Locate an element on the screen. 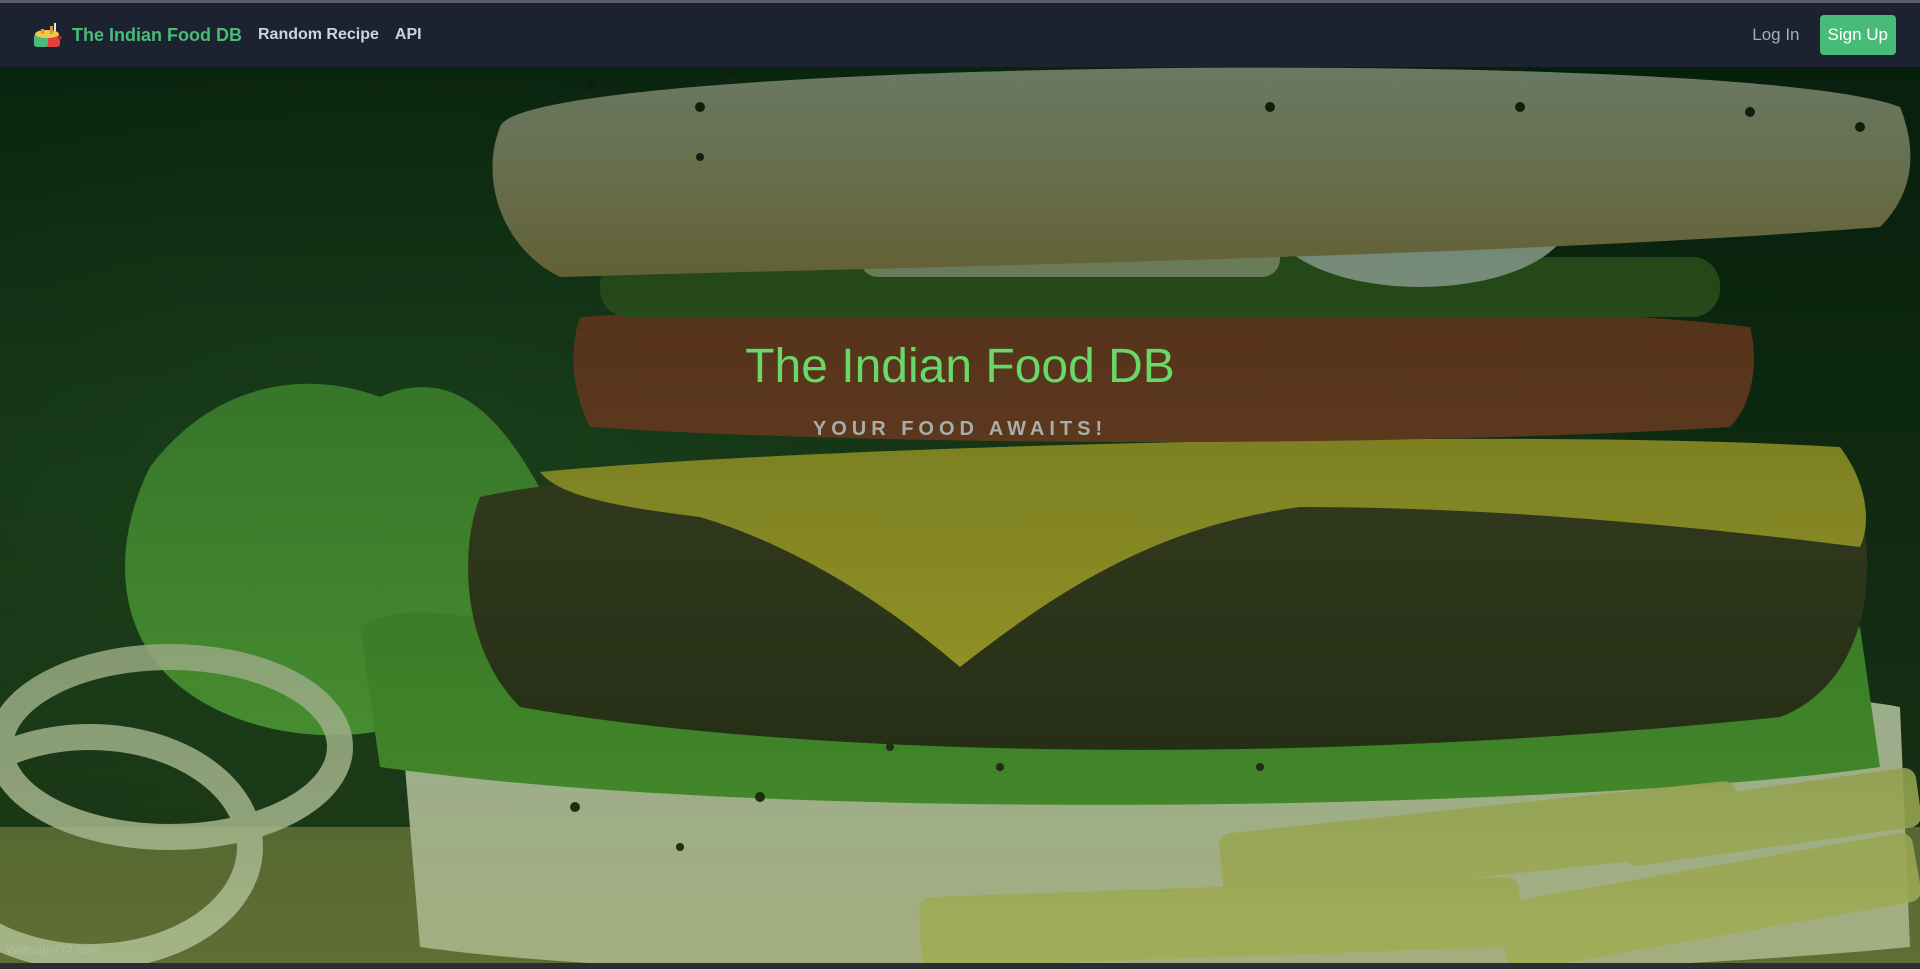 The height and width of the screenshot is (969, 1920). hero-subtitle: YOUR FOOD AWAITS! is located at coordinates (960, 429).